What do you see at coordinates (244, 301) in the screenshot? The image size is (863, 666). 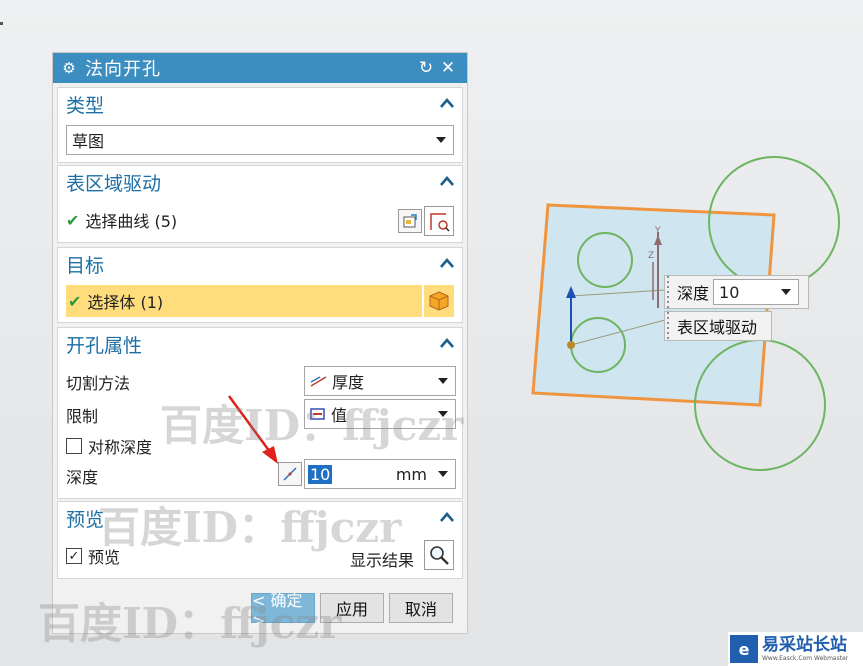 I see `select-body-row: ✔ 选择体 (1)` at bounding box center [244, 301].